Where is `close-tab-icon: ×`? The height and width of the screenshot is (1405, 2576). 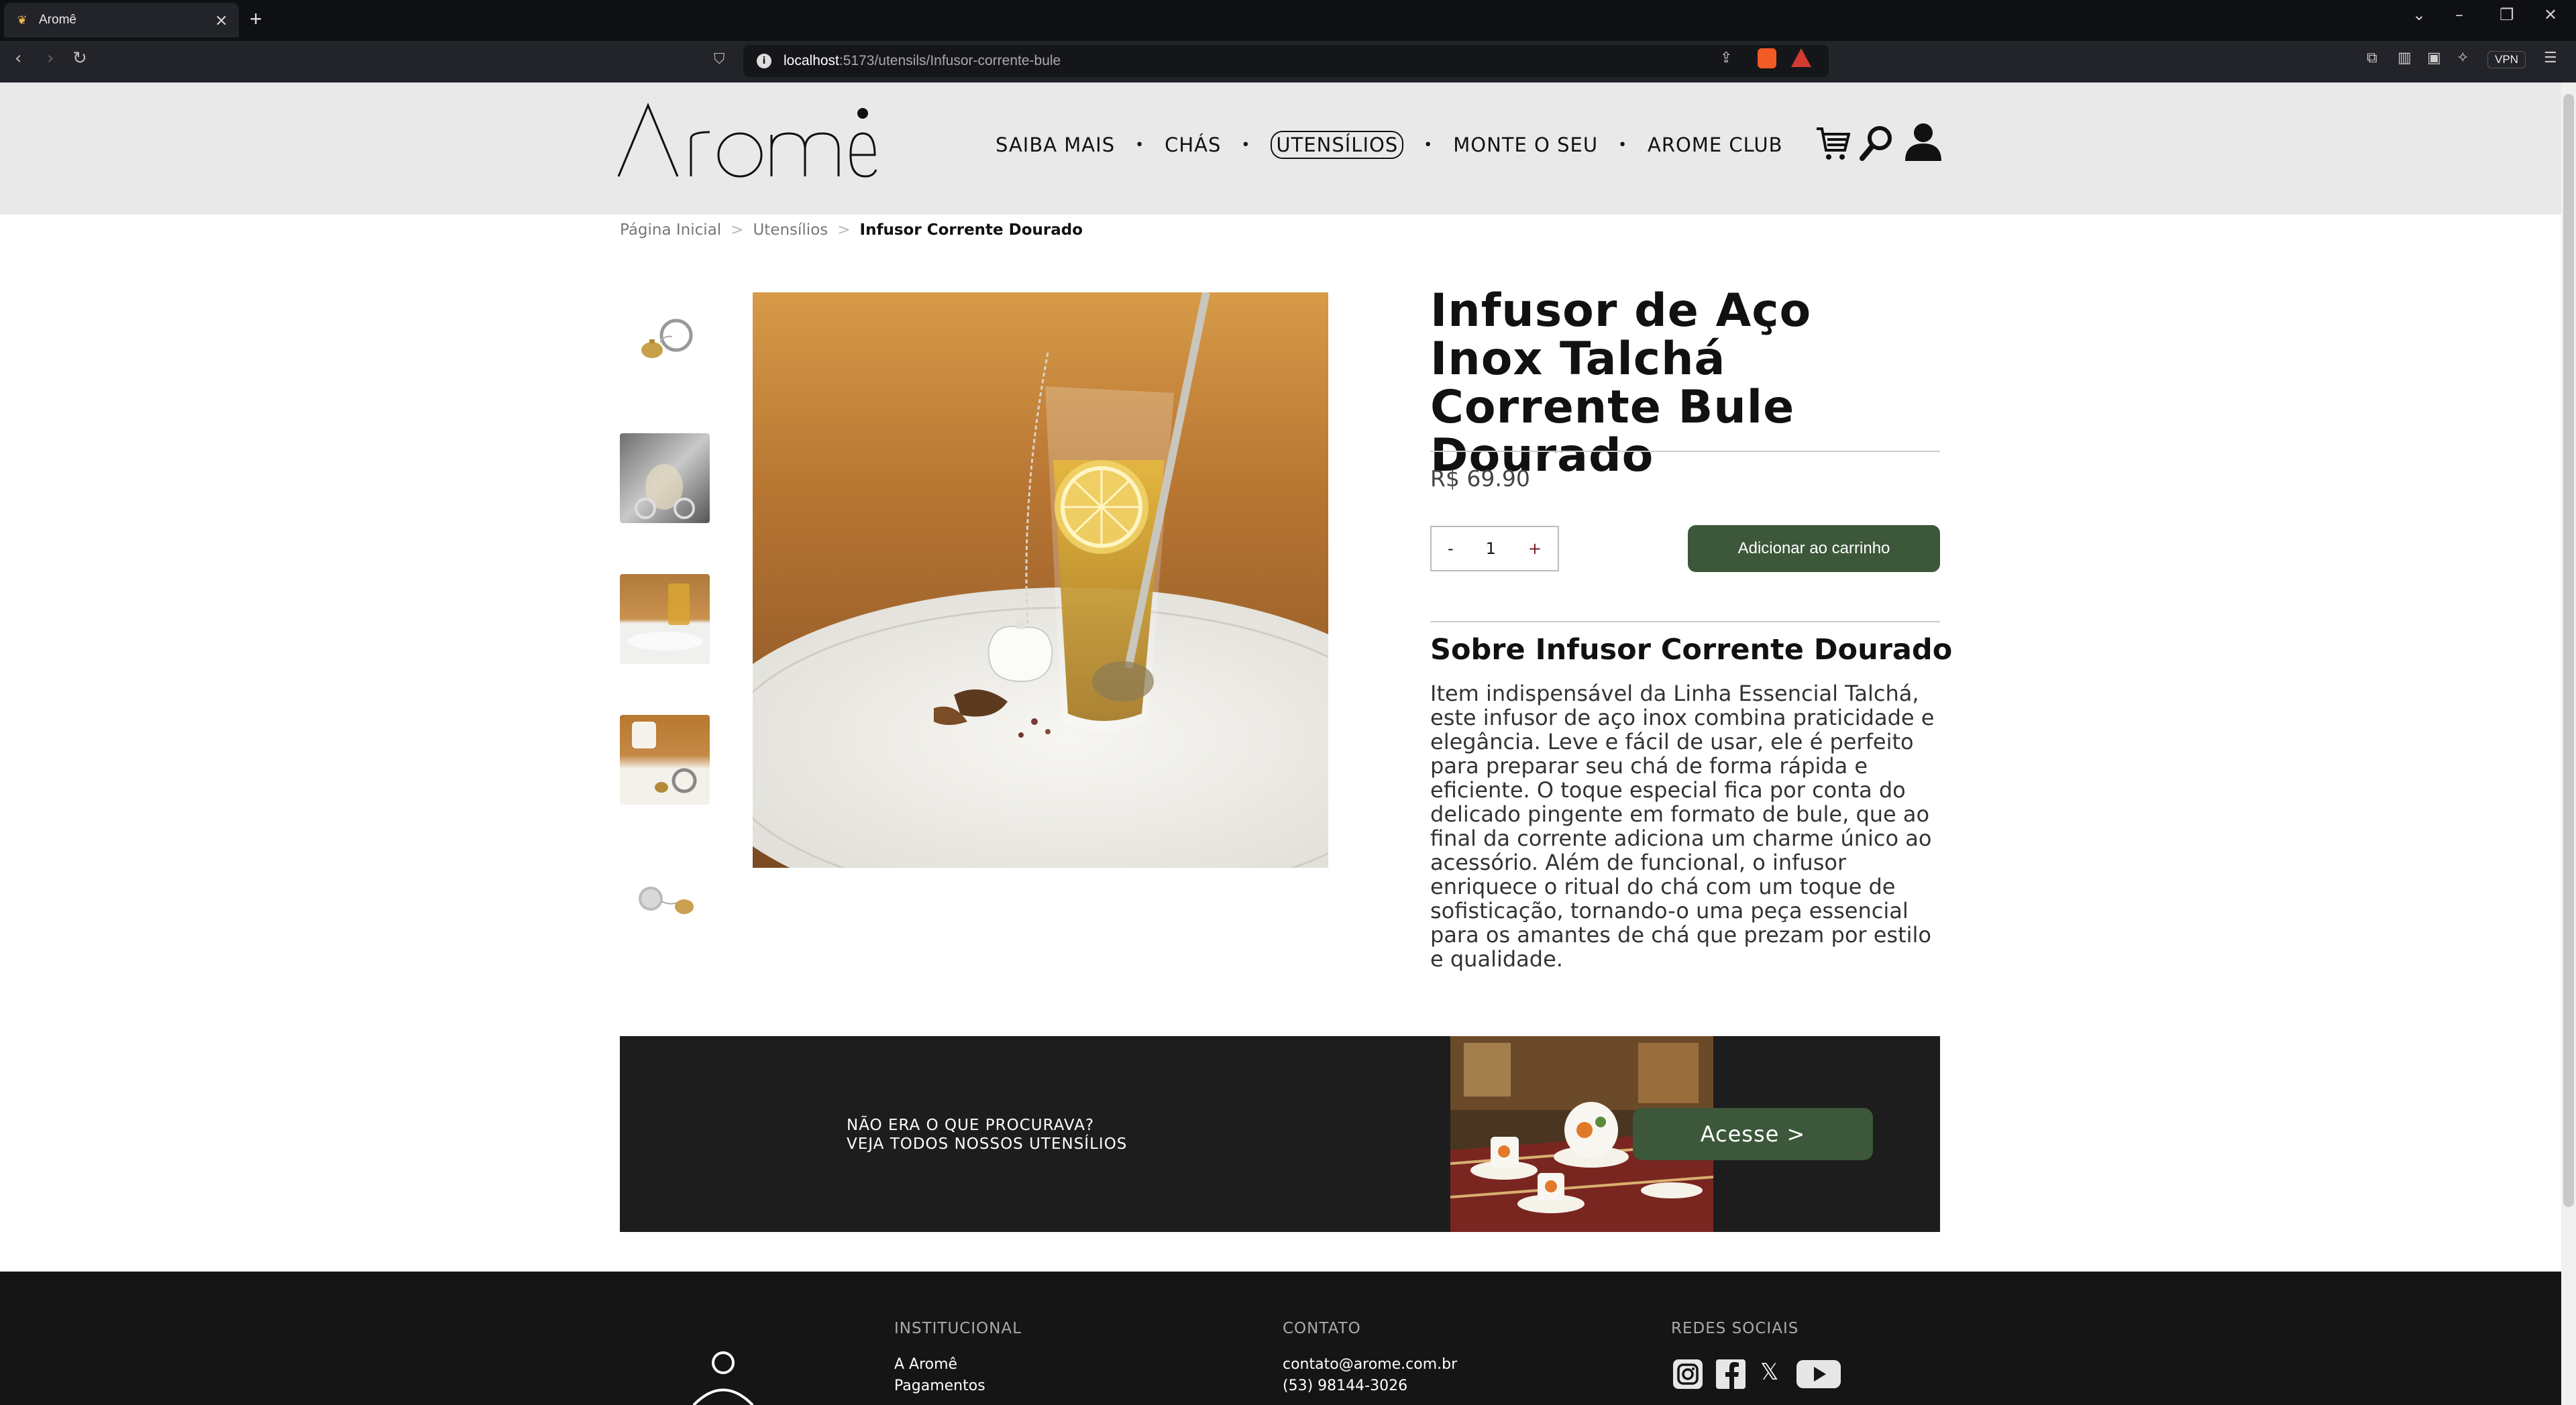 close-tab-icon: × is located at coordinates (221, 20).